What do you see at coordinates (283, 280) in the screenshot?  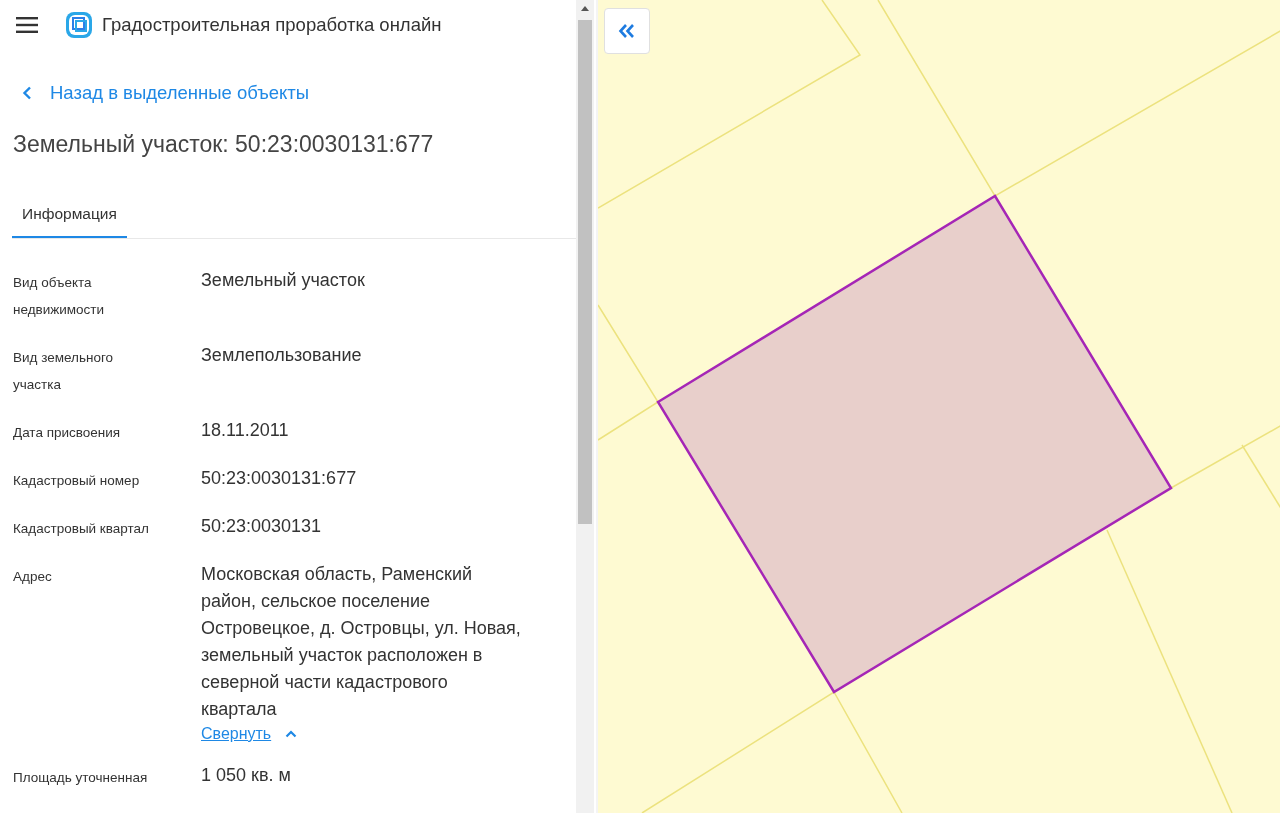 I see `property-value: Земельный участок` at bounding box center [283, 280].